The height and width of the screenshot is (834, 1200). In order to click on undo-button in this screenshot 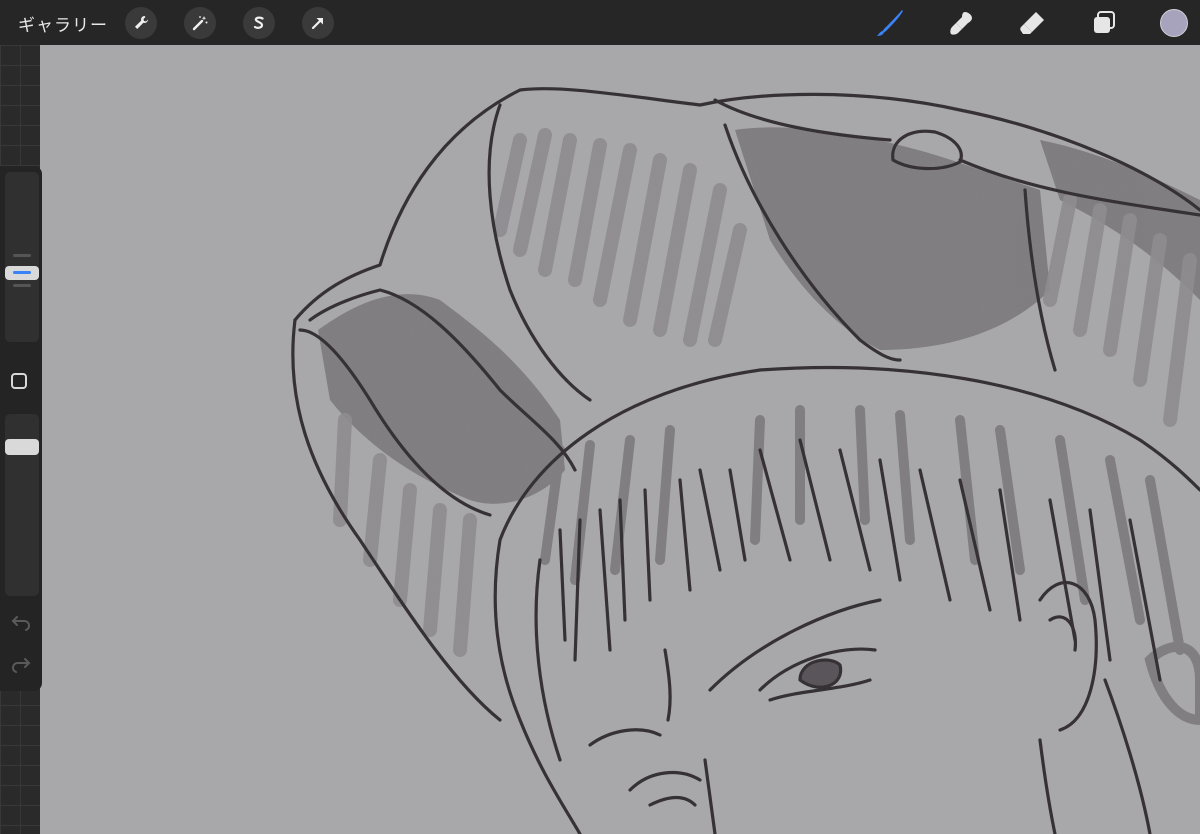, I will do `click(21, 625)`.